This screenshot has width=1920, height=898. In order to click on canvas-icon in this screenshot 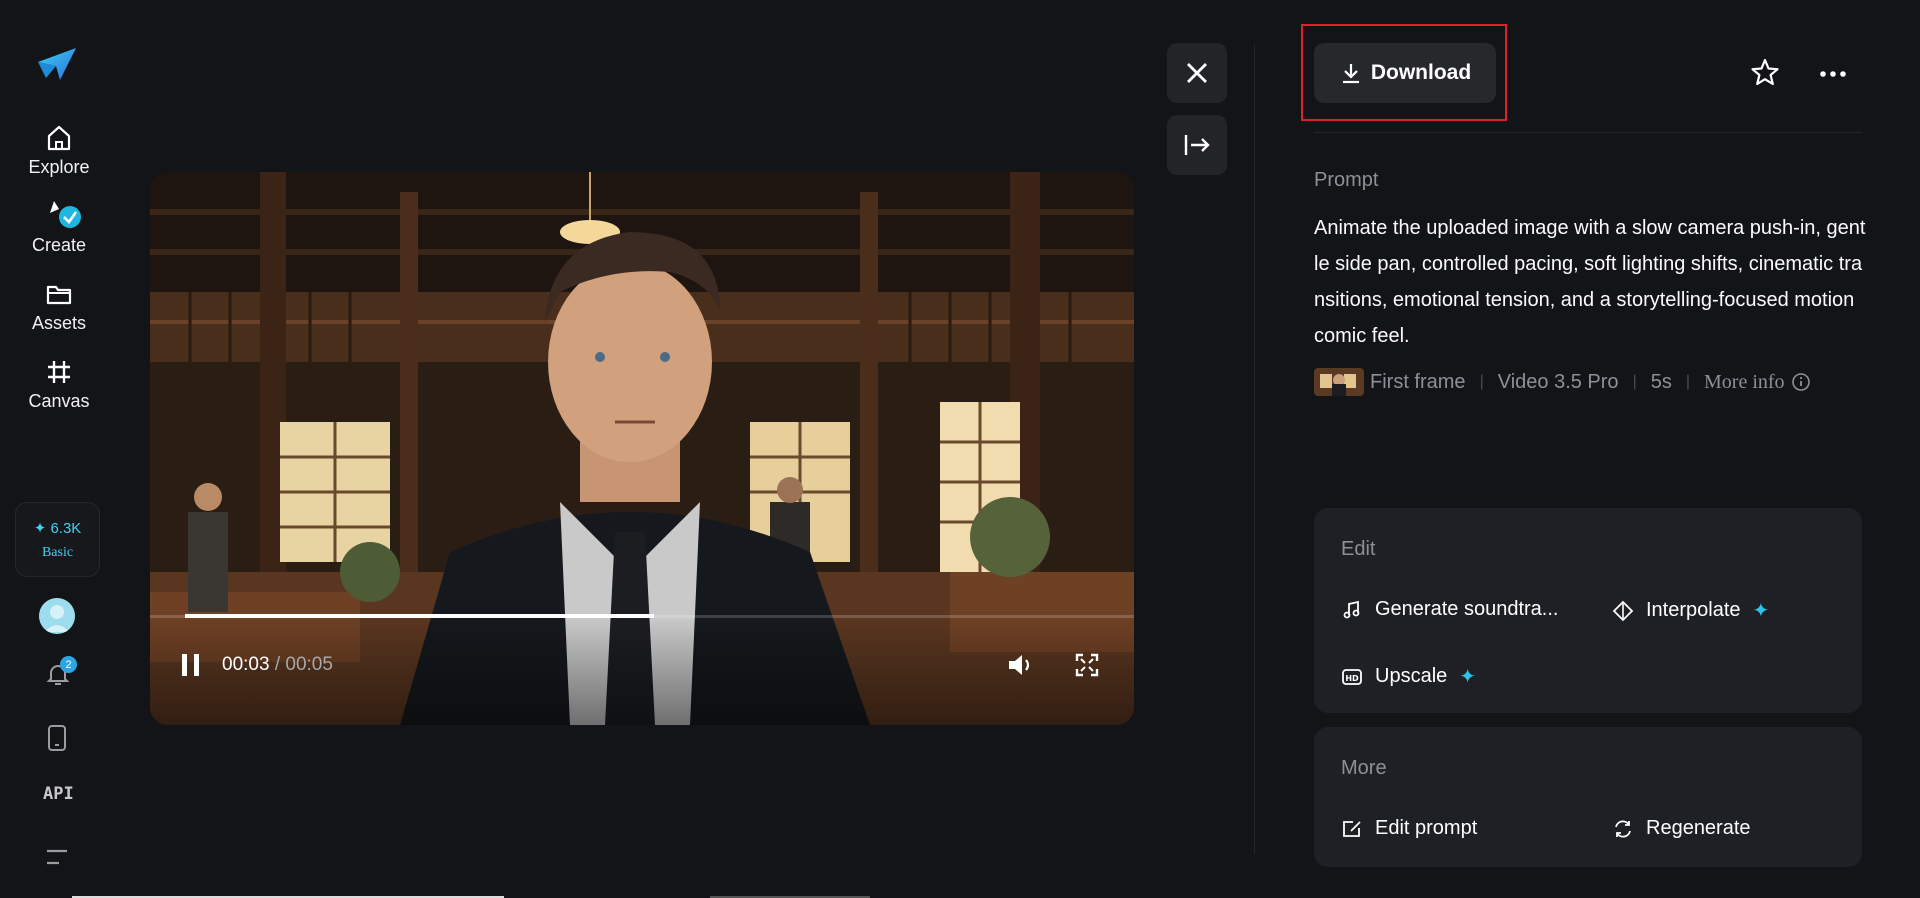, I will do `click(59, 372)`.